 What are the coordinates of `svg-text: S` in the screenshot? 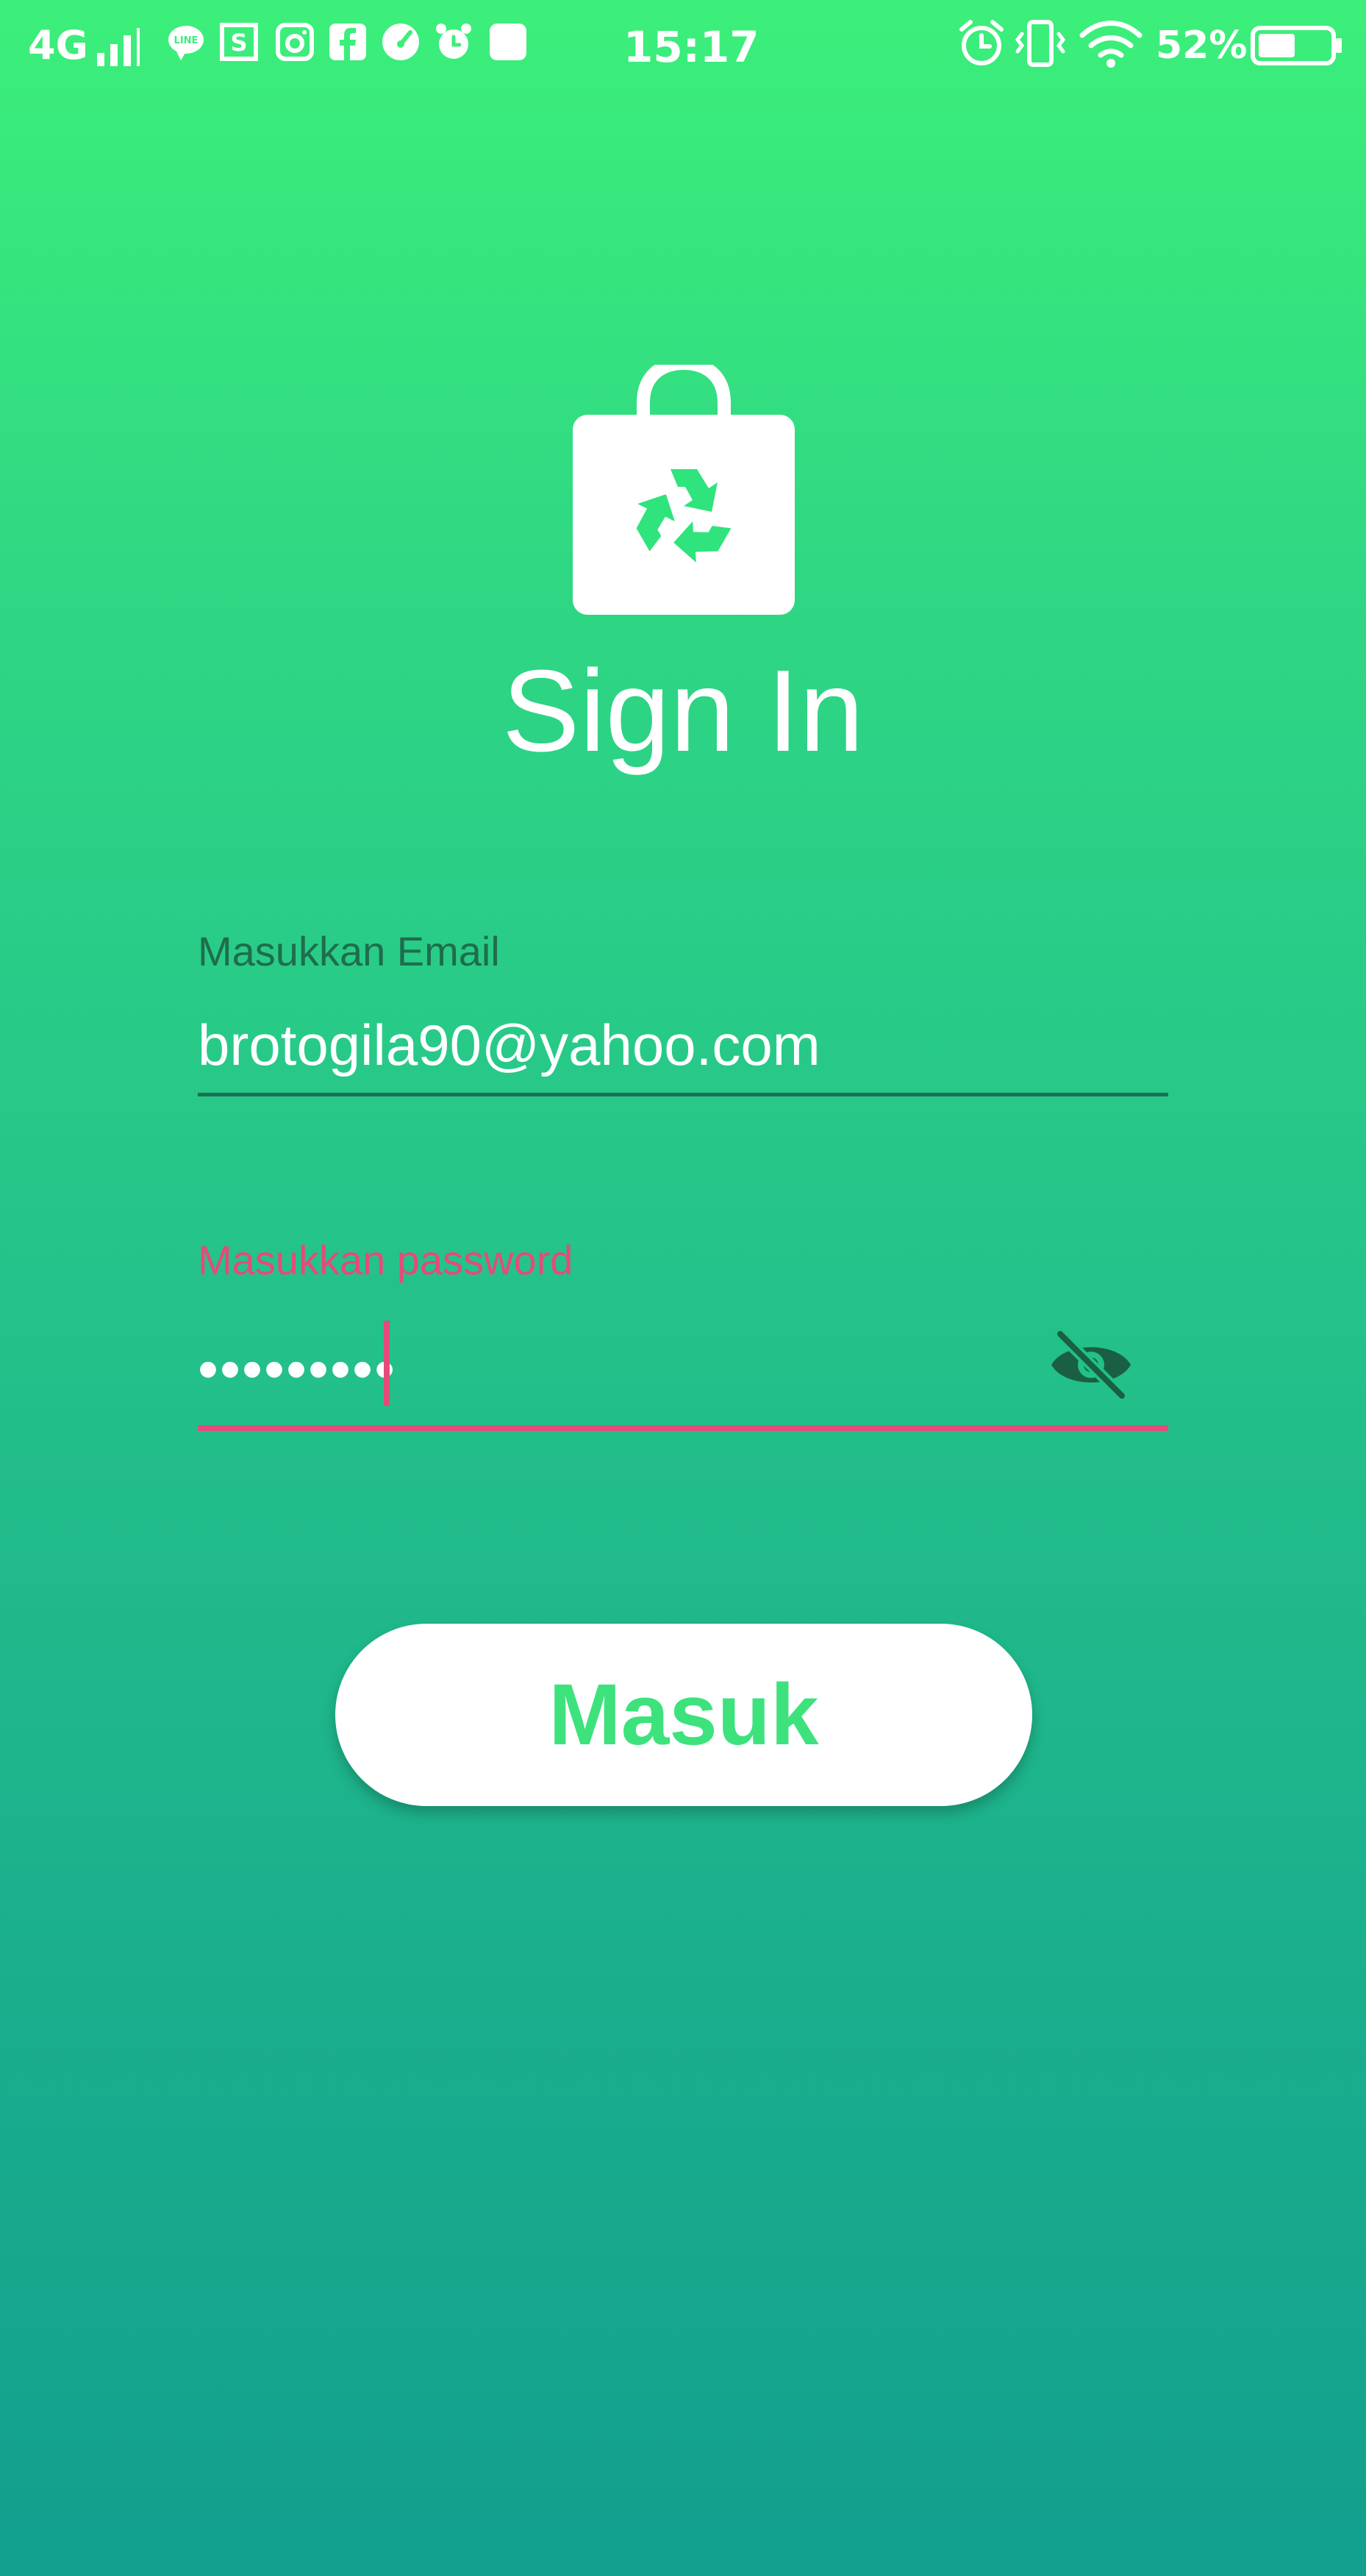 It's located at (238, 43).